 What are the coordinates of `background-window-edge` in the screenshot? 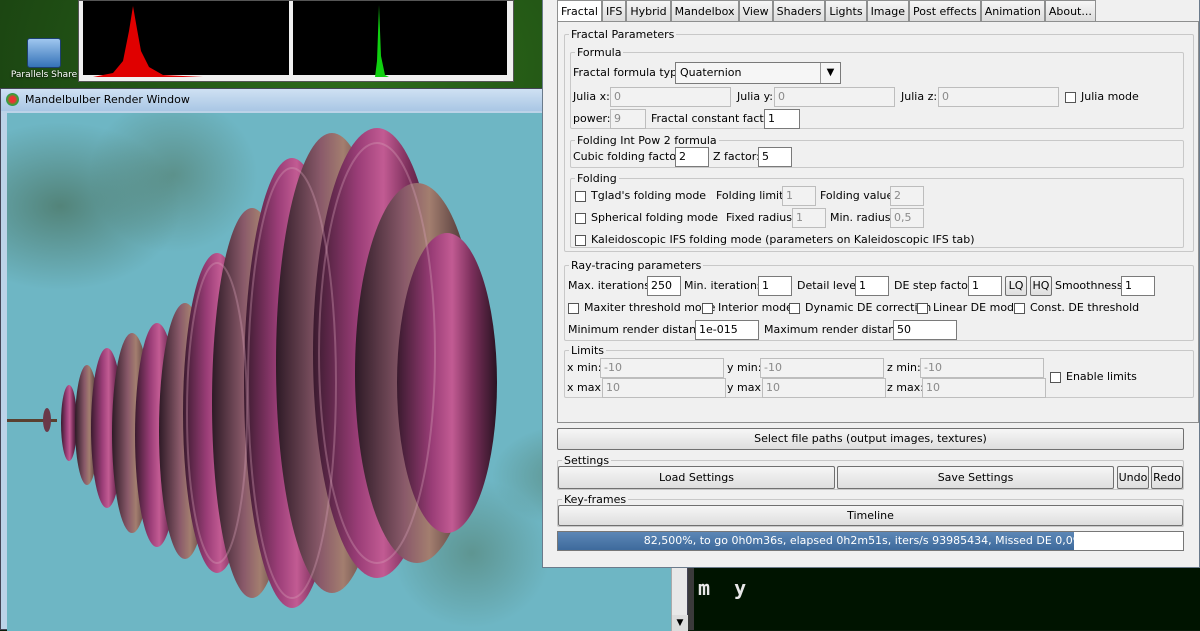 It's located at (691, 599).